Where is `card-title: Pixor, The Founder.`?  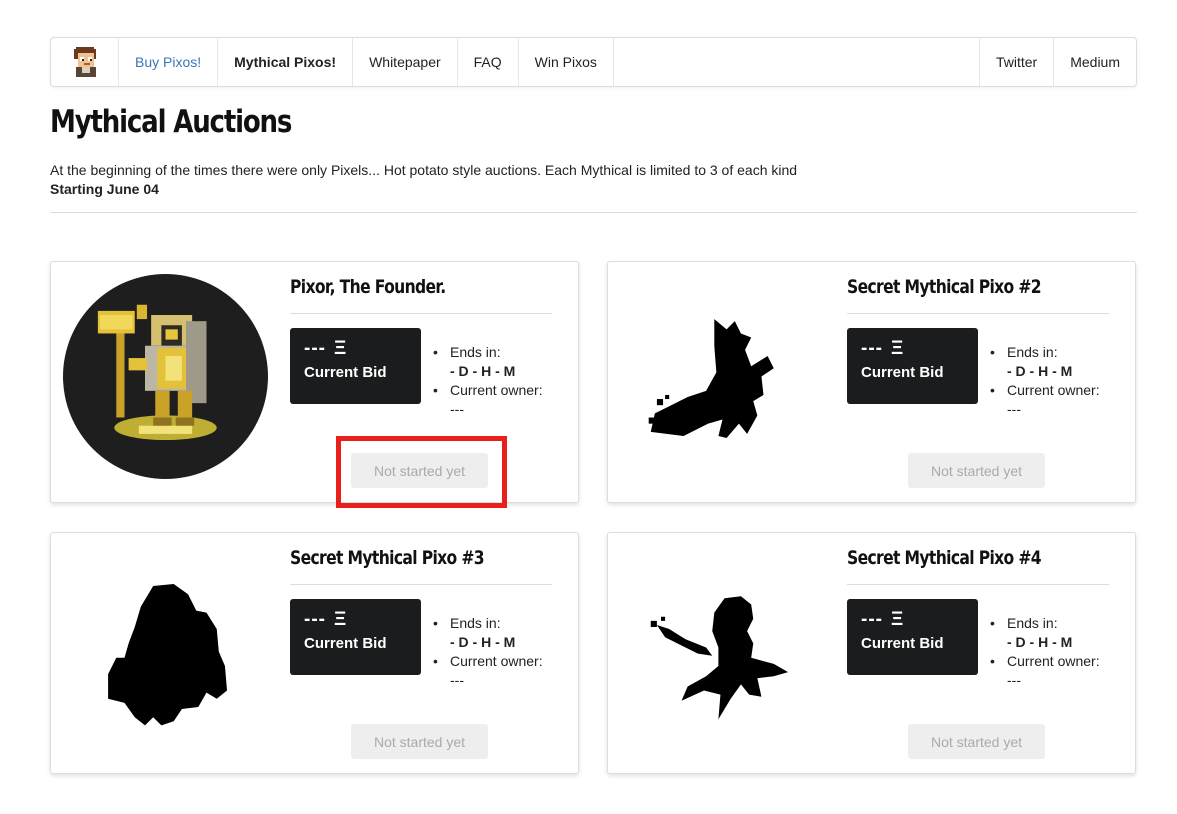
card-title: Pixor, The Founder. is located at coordinates (368, 287).